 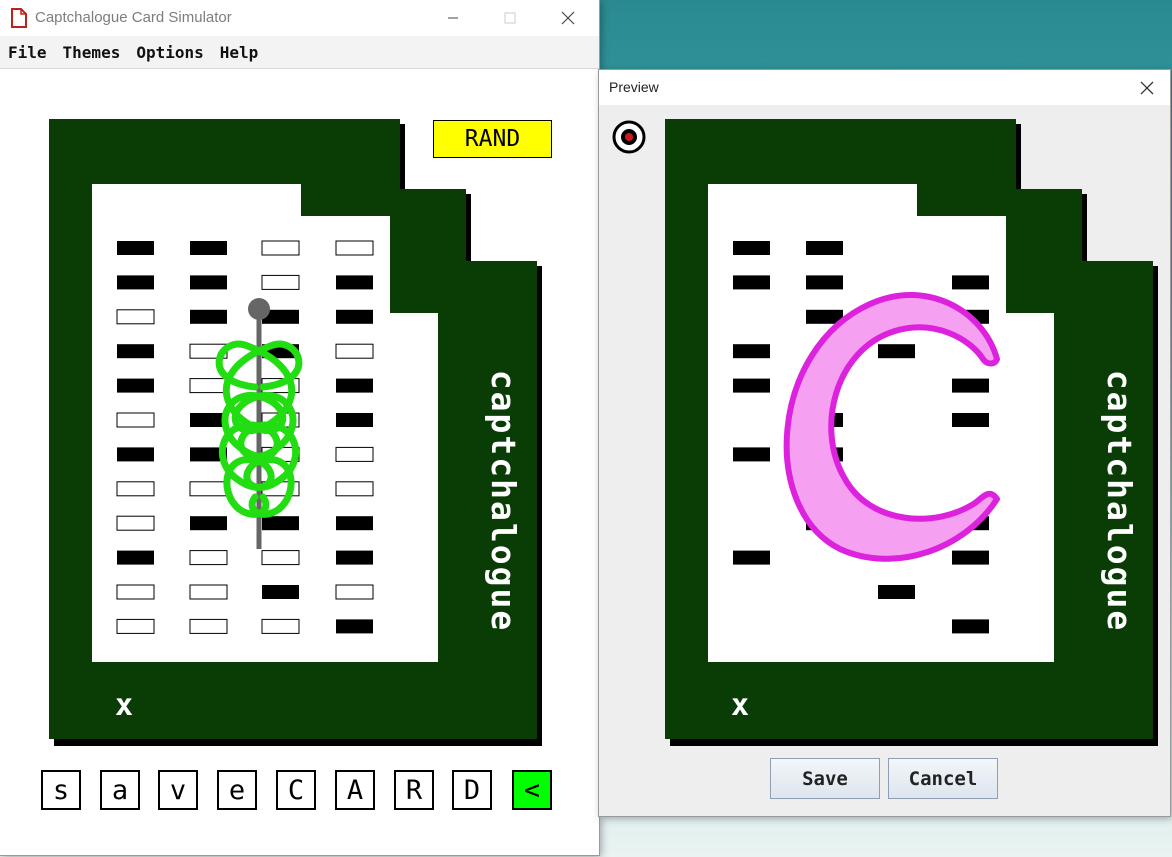 What do you see at coordinates (239, 52) in the screenshot?
I see `menu-help: Help` at bounding box center [239, 52].